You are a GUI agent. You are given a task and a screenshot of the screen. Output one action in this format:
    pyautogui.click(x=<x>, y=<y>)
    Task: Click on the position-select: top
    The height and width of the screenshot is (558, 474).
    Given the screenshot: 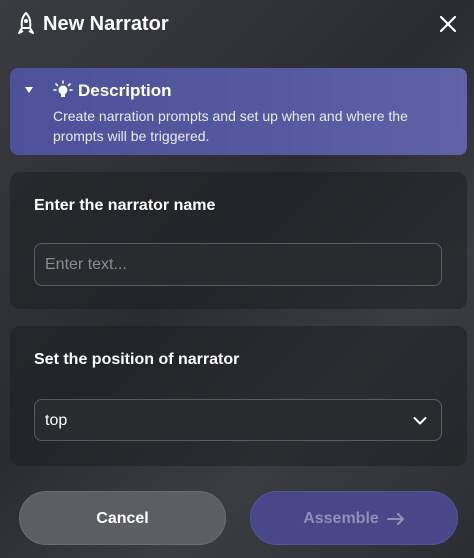 What is the action you would take?
    pyautogui.click(x=238, y=420)
    